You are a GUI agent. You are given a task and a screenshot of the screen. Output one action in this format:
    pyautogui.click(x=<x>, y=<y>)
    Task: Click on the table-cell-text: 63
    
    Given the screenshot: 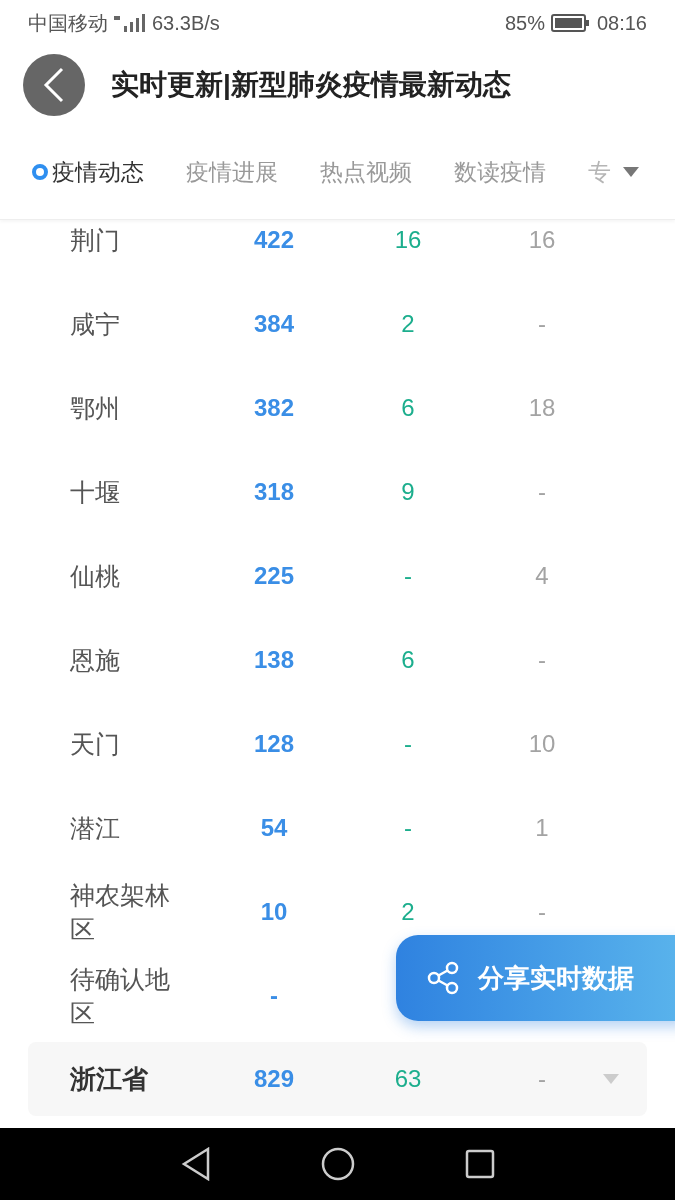 What is the action you would take?
    pyautogui.click(x=408, y=1079)
    